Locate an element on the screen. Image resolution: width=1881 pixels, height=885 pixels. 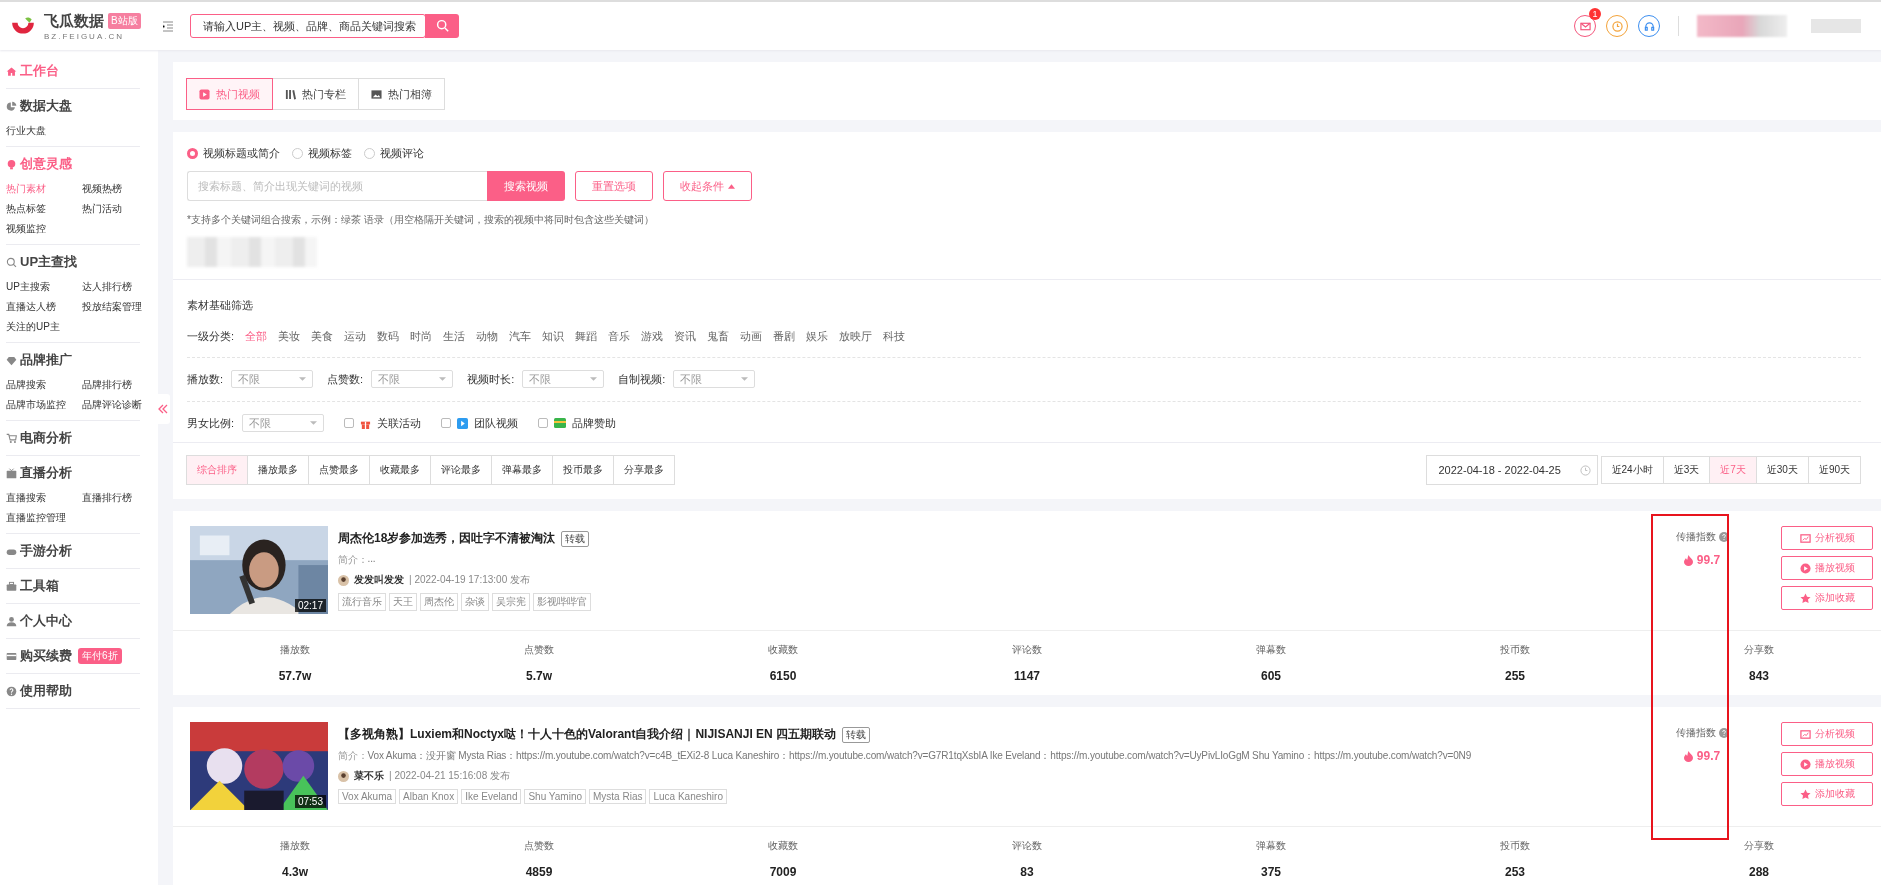
category-option: 放映厅 is located at coordinates (856, 336).